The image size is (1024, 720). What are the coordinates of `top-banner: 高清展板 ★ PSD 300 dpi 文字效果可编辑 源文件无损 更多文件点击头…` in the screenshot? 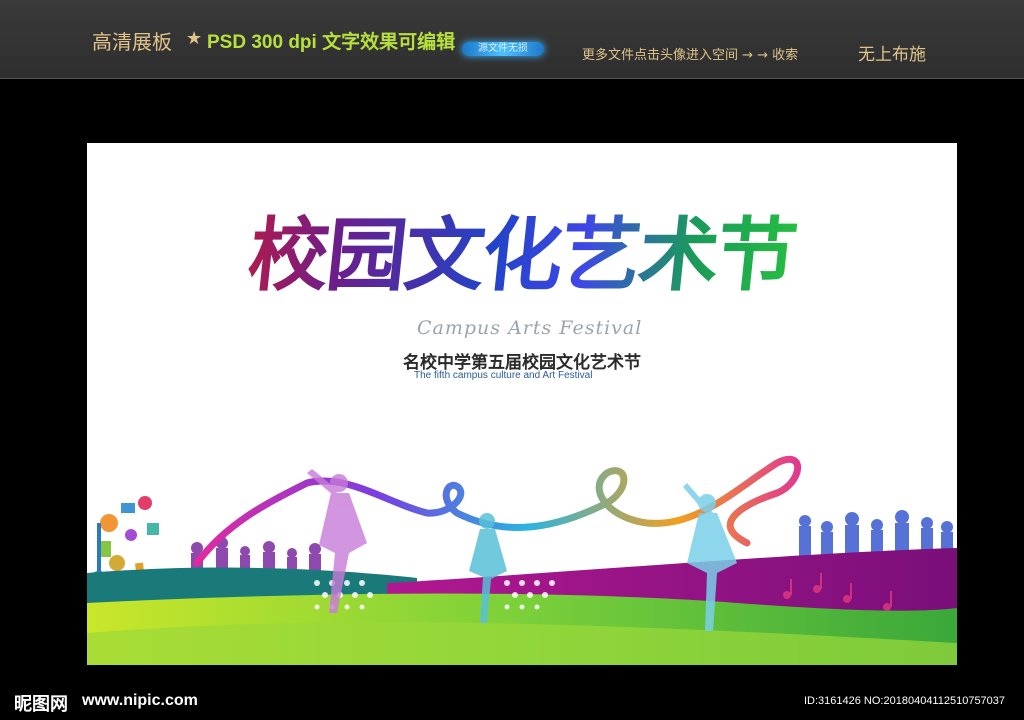 It's located at (512, 39).